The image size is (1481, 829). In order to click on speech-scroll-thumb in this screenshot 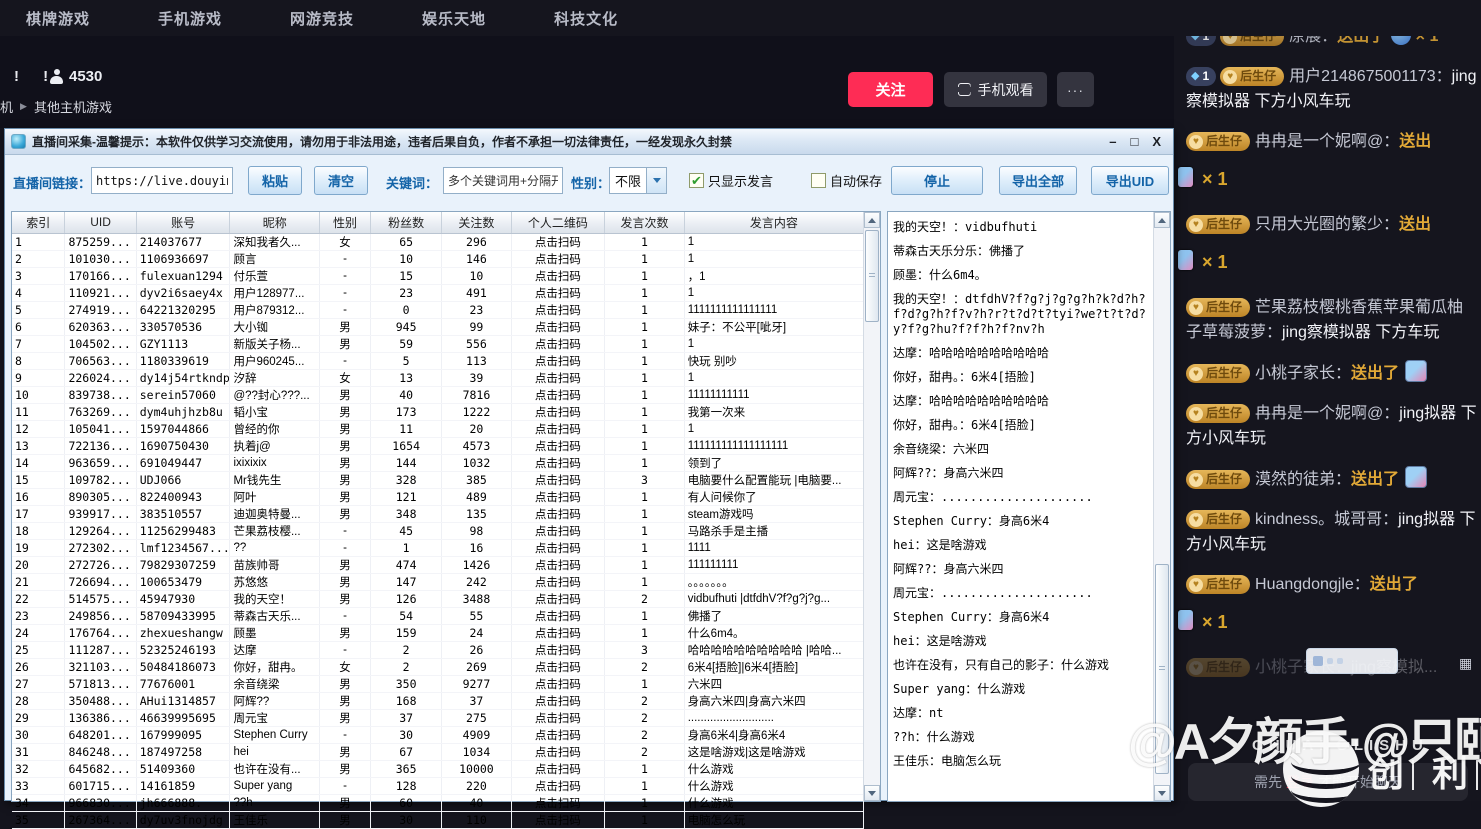, I will do `click(1162, 669)`.